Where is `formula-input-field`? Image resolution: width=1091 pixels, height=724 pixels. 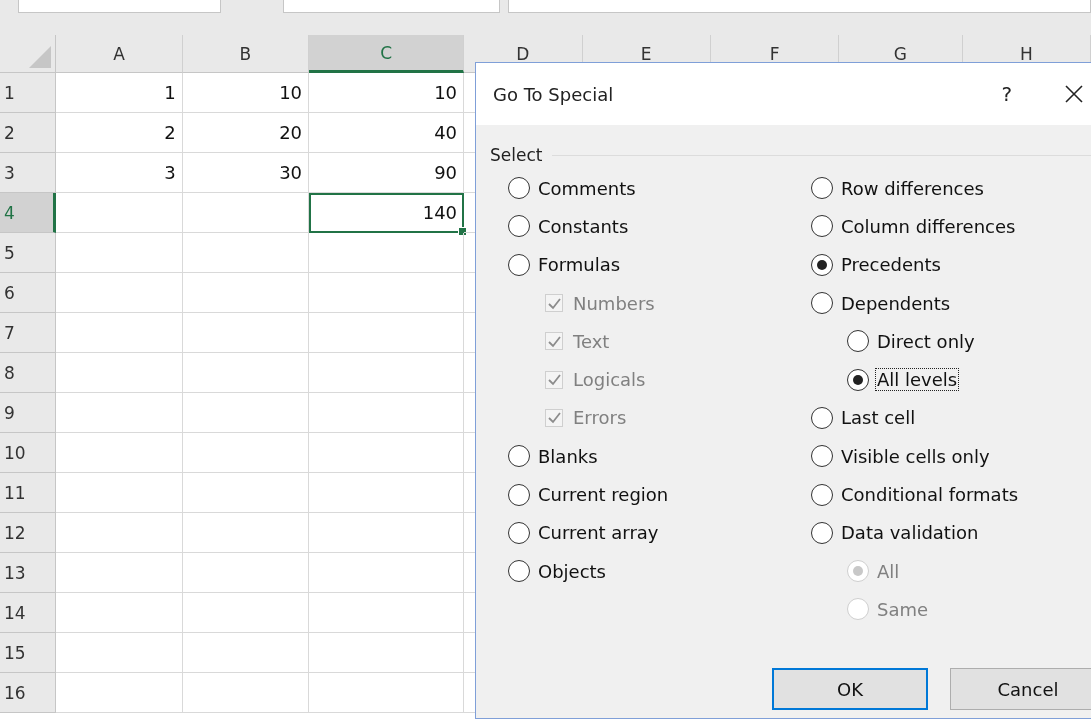
formula-input-field is located at coordinates (799, 6).